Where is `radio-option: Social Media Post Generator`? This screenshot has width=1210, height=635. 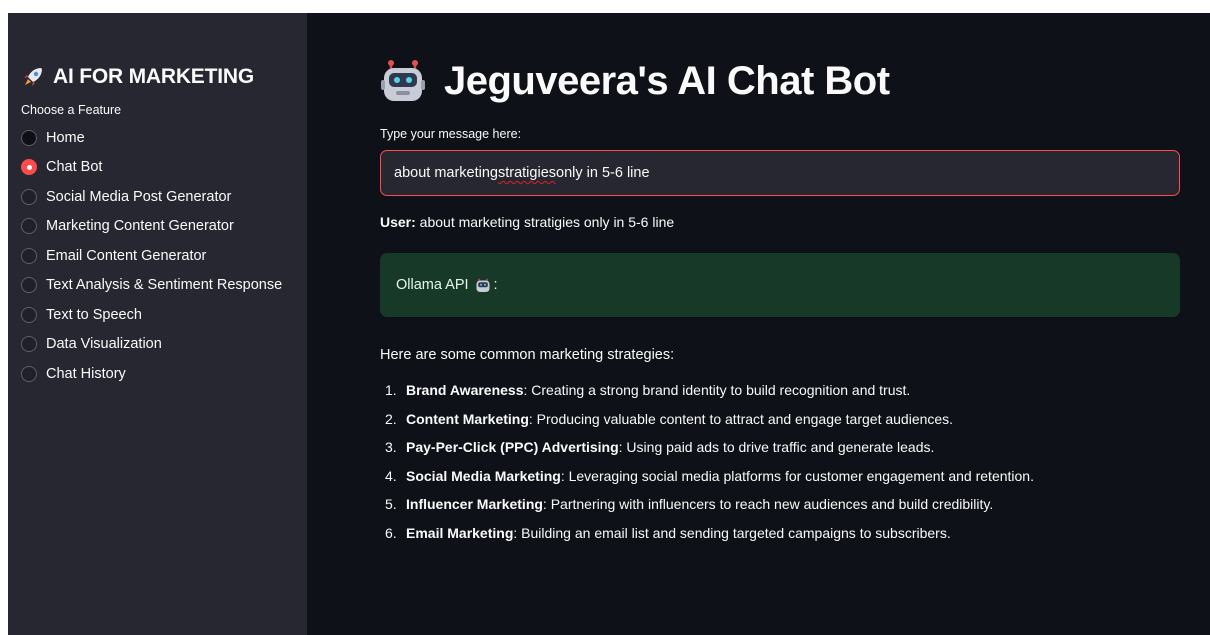 radio-option: Social Media Post Generator is located at coordinates (164, 197).